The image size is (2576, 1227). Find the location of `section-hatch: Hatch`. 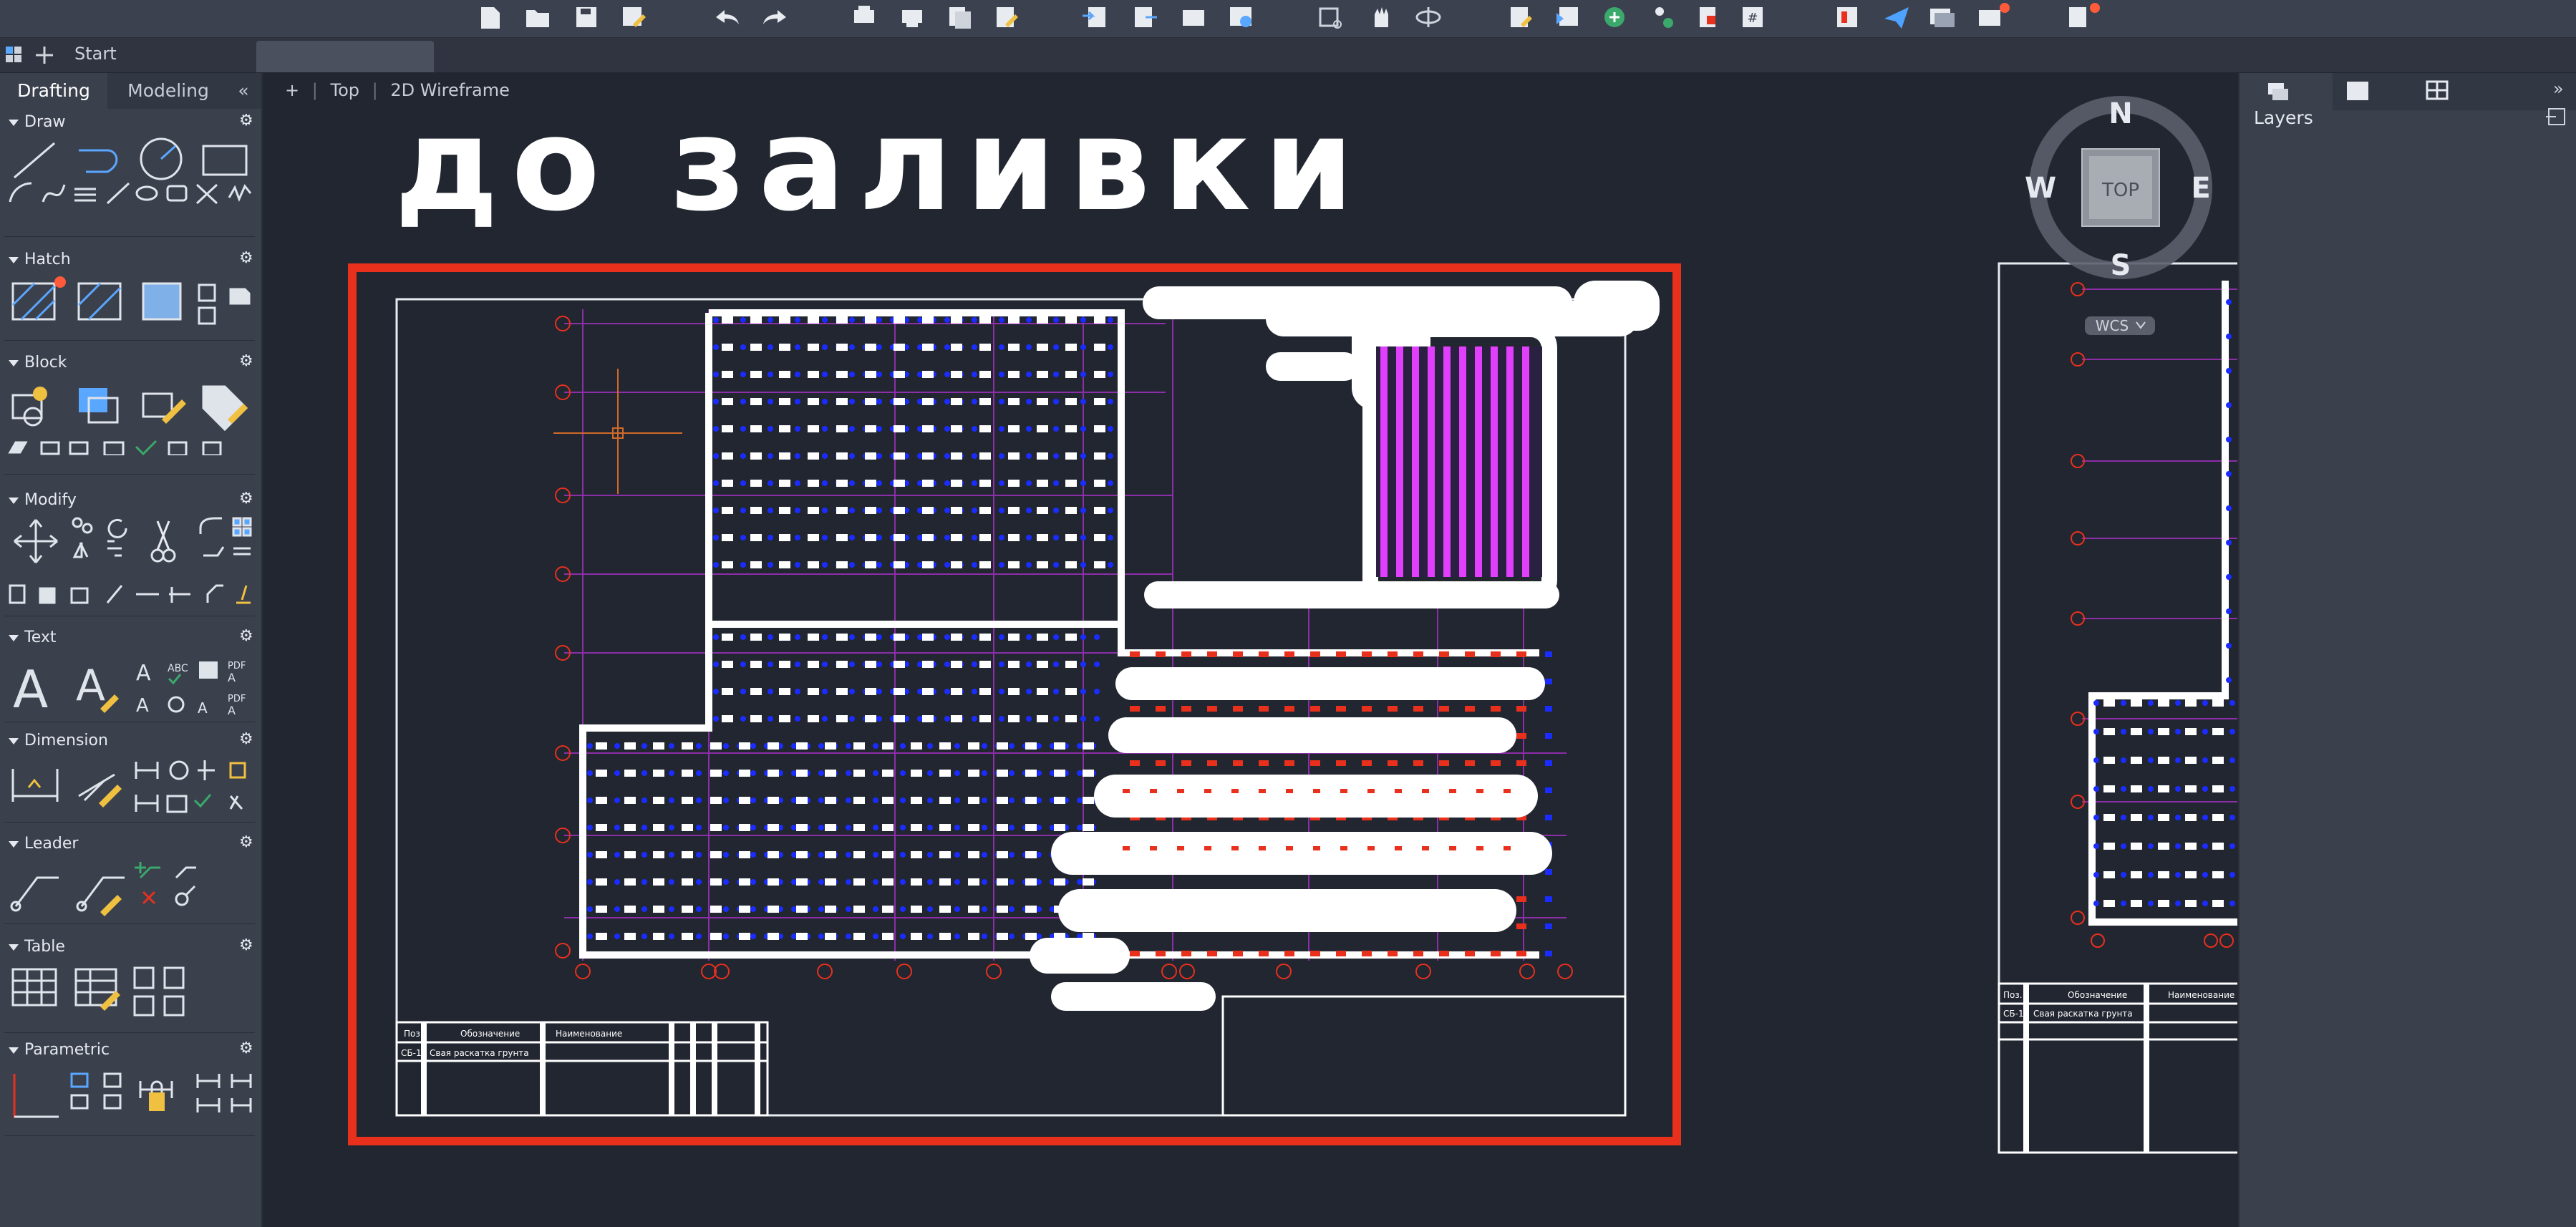

section-hatch: Hatch is located at coordinates (40, 260).